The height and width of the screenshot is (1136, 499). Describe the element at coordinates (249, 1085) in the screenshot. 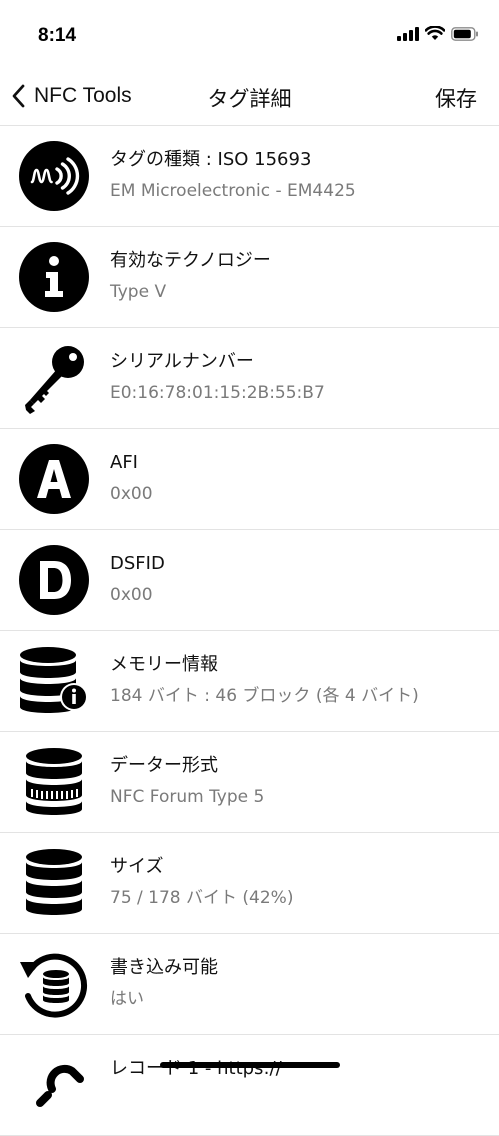

I see `list-item-record-1: レコード 1 - https://` at that location.